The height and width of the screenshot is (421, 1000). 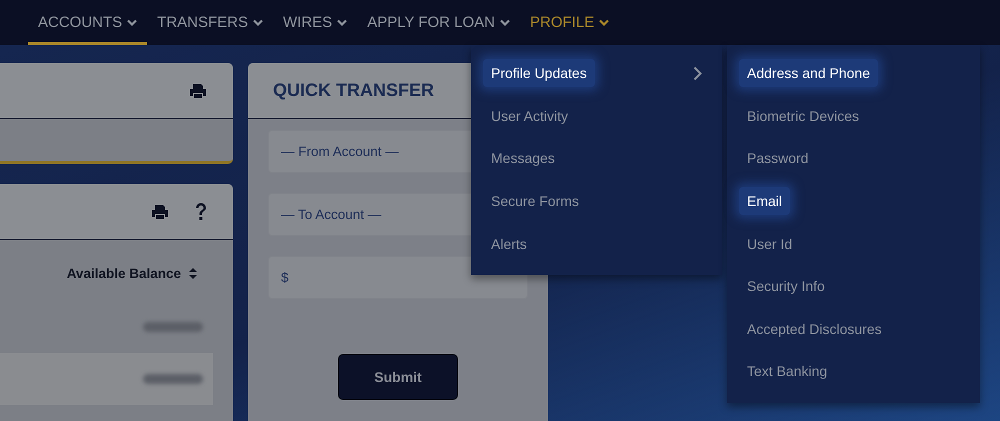 I want to click on column-header: Available Balance, so click(x=123, y=273).